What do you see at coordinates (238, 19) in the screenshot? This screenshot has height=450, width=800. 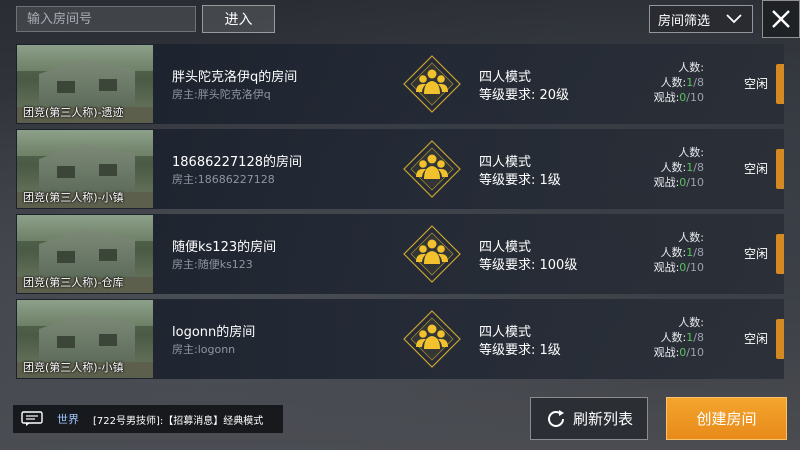 I see `enter-button: 进入` at bounding box center [238, 19].